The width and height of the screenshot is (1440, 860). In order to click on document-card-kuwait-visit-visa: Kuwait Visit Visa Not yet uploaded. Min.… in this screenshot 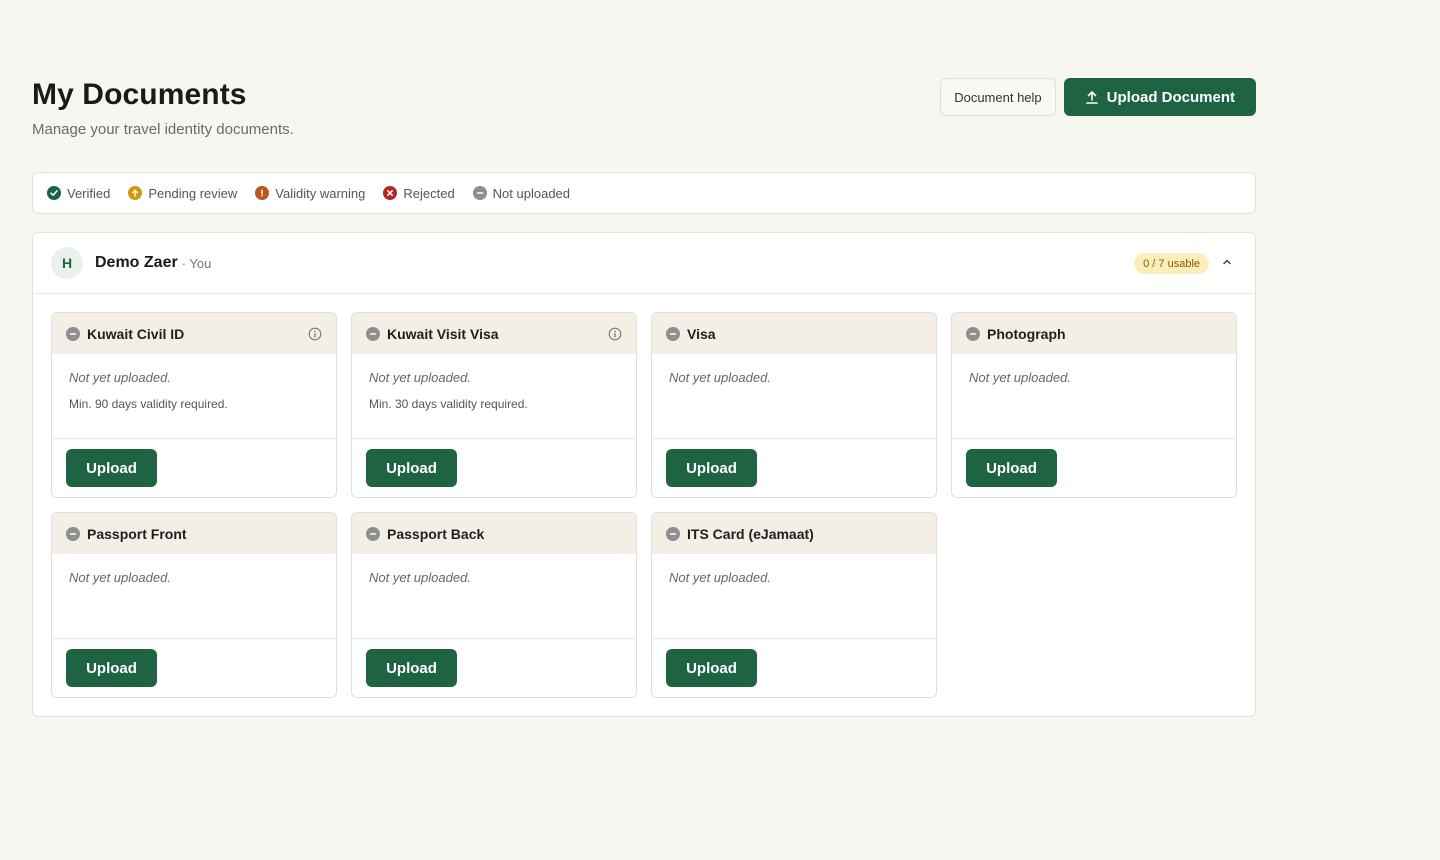, I will do `click(494, 405)`.